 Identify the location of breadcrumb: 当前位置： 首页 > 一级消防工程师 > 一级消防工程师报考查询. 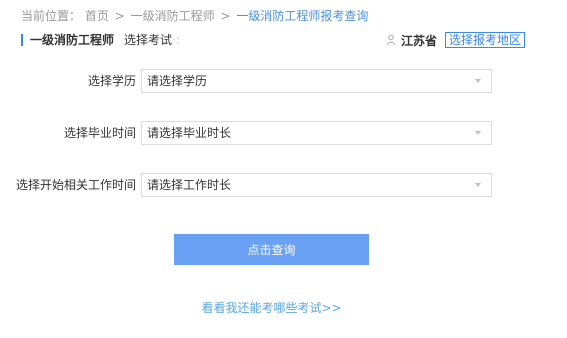
(194, 16).